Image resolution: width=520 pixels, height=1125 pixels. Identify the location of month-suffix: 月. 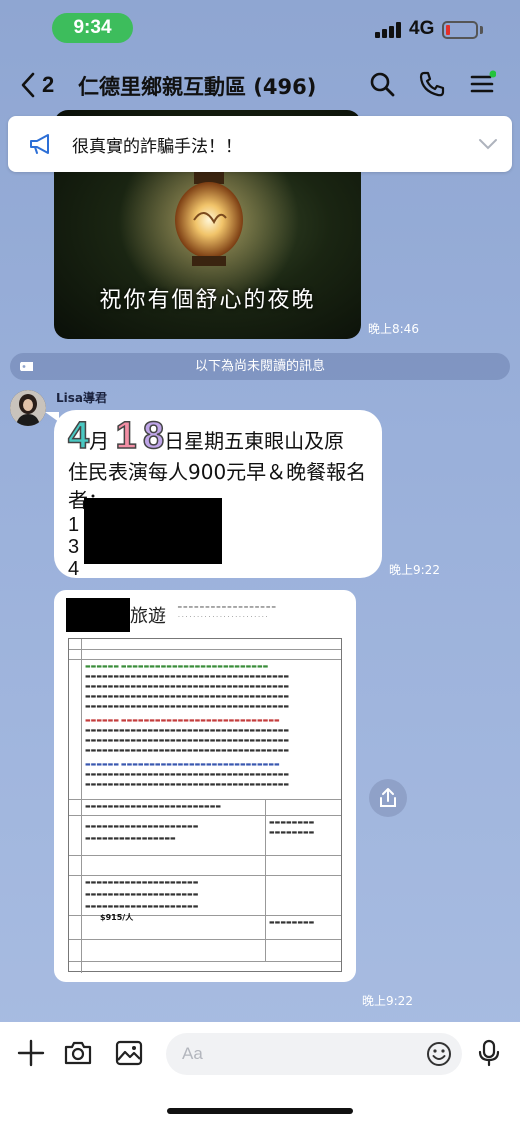
(99, 441).